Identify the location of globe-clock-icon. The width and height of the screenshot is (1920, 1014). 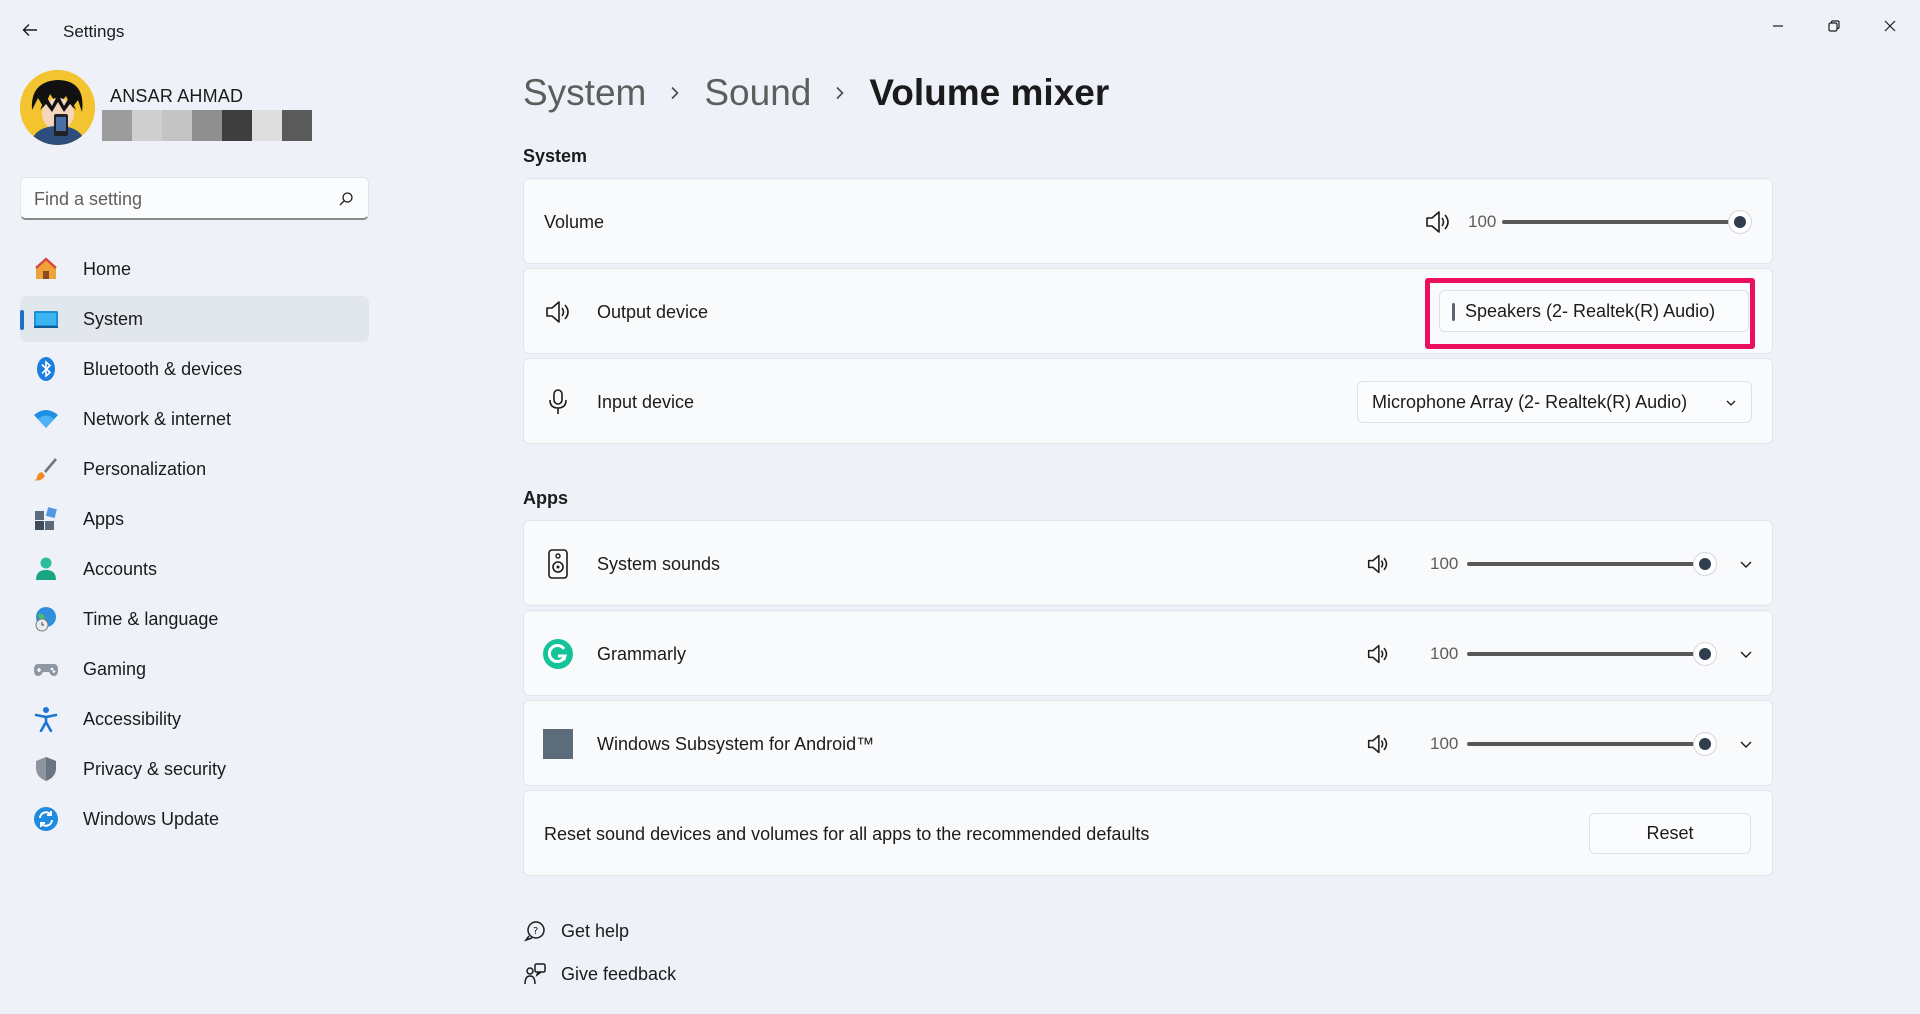
(46, 619).